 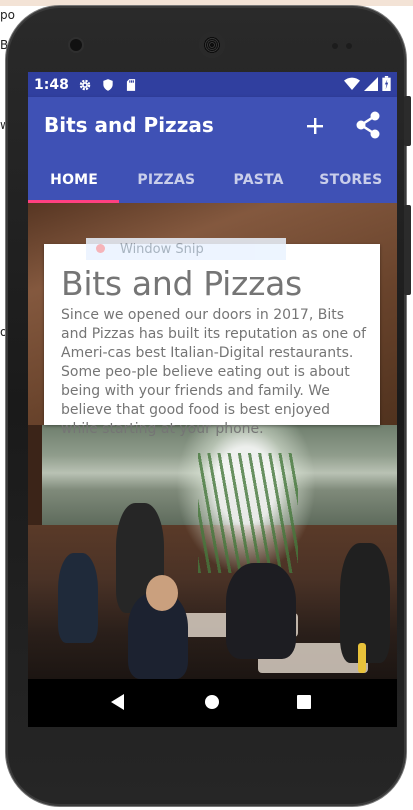 What do you see at coordinates (352, 83) in the screenshot?
I see `wifi-icon` at bounding box center [352, 83].